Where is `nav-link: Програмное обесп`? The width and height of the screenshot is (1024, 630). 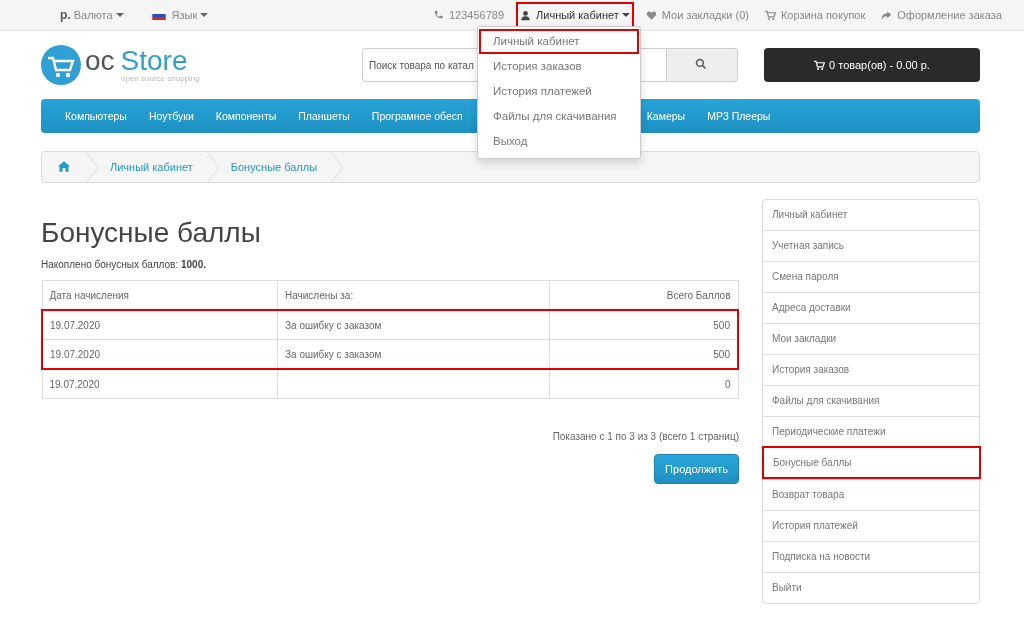 nav-link: Програмное обесп is located at coordinates (417, 116).